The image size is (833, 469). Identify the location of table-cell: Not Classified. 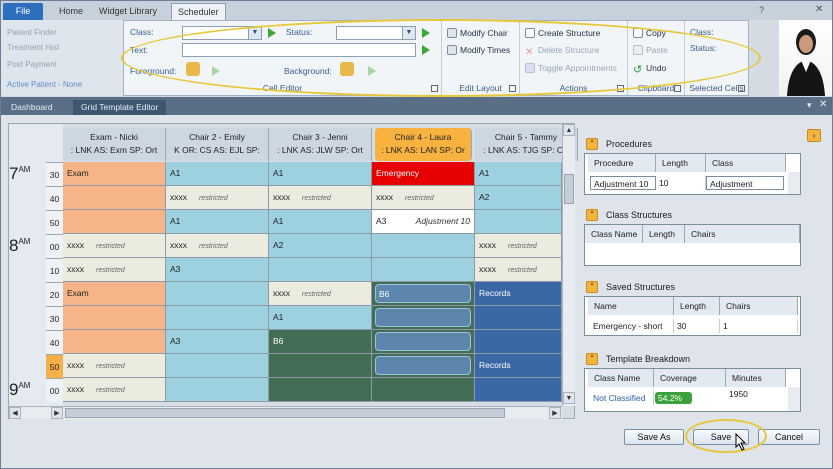
(622, 398).